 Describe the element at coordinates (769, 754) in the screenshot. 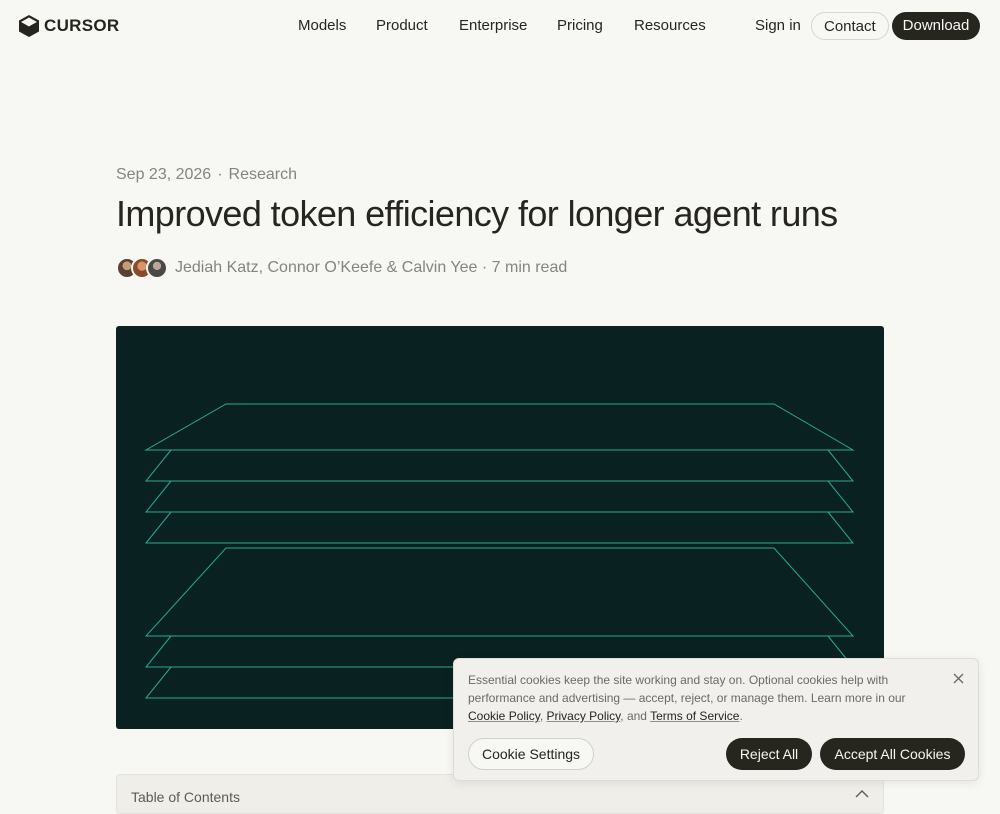

I see `reject-all-button: Reject All` at that location.